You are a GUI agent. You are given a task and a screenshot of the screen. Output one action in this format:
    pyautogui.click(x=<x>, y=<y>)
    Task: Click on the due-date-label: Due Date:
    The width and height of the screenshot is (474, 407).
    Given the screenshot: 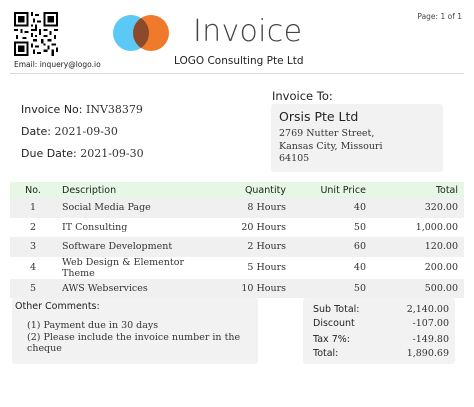 What is the action you would take?
    pyautogui.click(x=49, y=153)
    